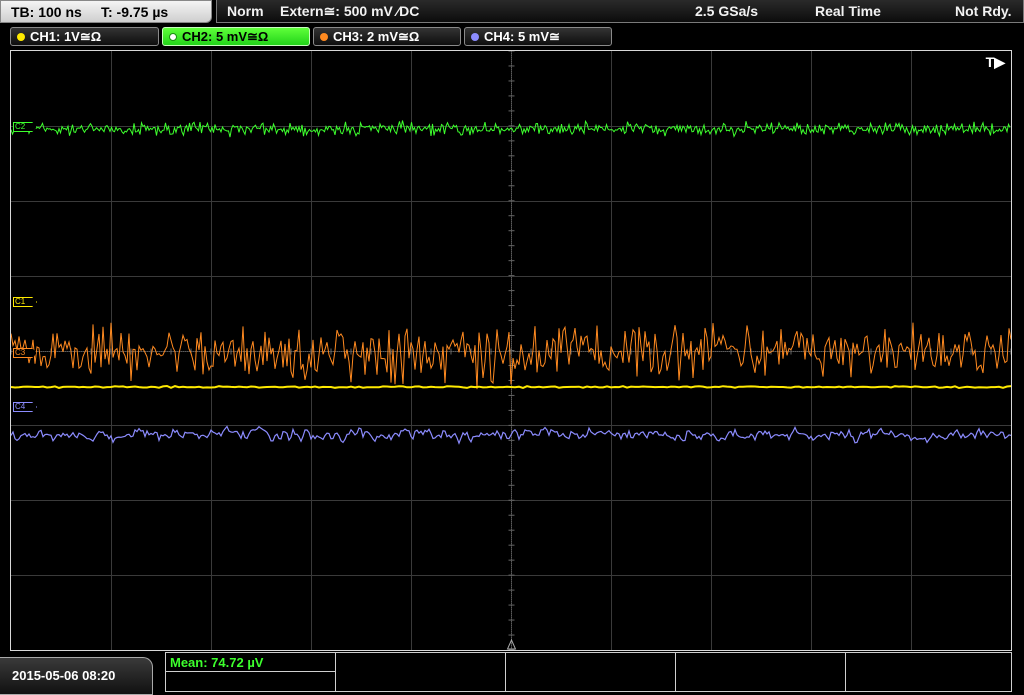 This screenshot has height=695, width=1024. Describe the element at coordinates (350, 11) in the screenshot. I see `trigger-source: Extern≅: 500 mV ⁄DC` at that location.